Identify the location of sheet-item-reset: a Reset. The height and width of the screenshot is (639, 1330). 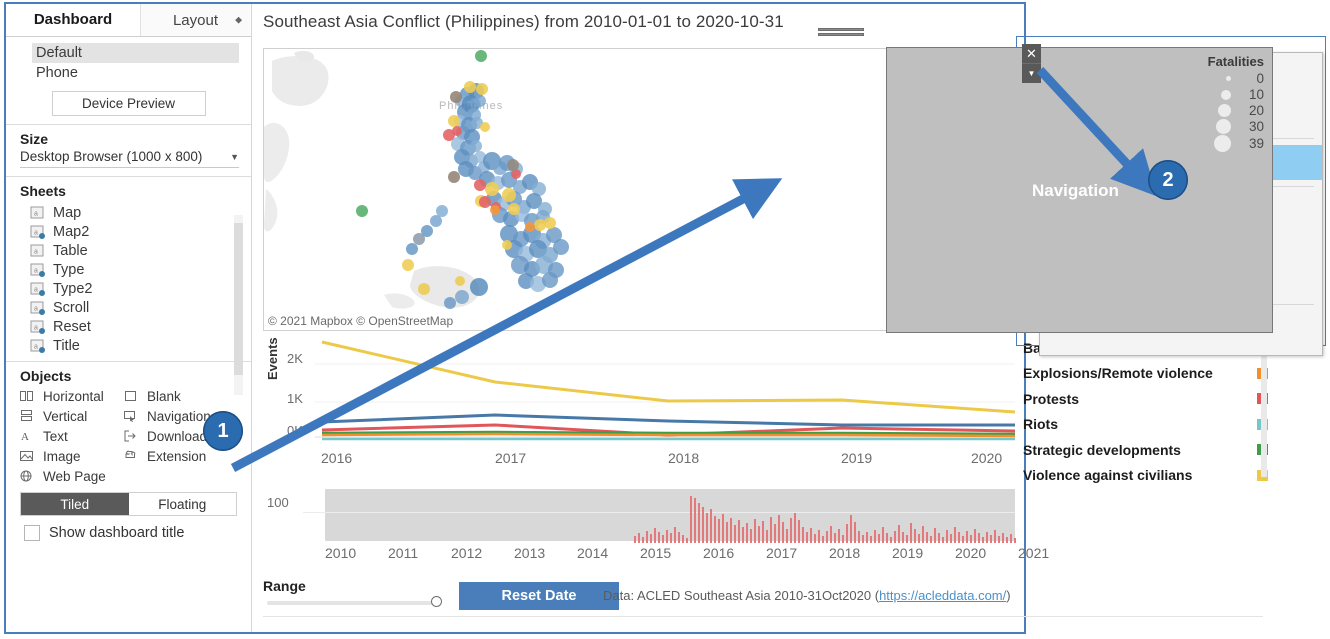
(128, 326).